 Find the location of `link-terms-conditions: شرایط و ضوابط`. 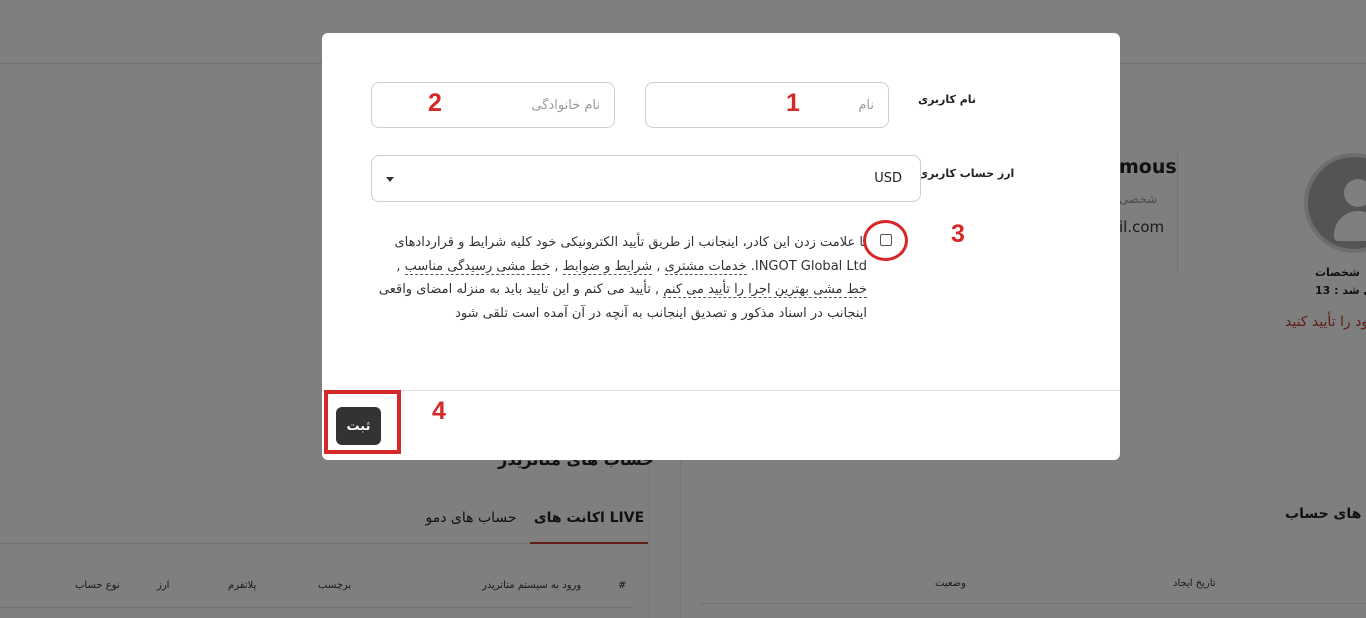

link-terms-conditions: شرایط و ضوابط is located at coordinates (607, 266).